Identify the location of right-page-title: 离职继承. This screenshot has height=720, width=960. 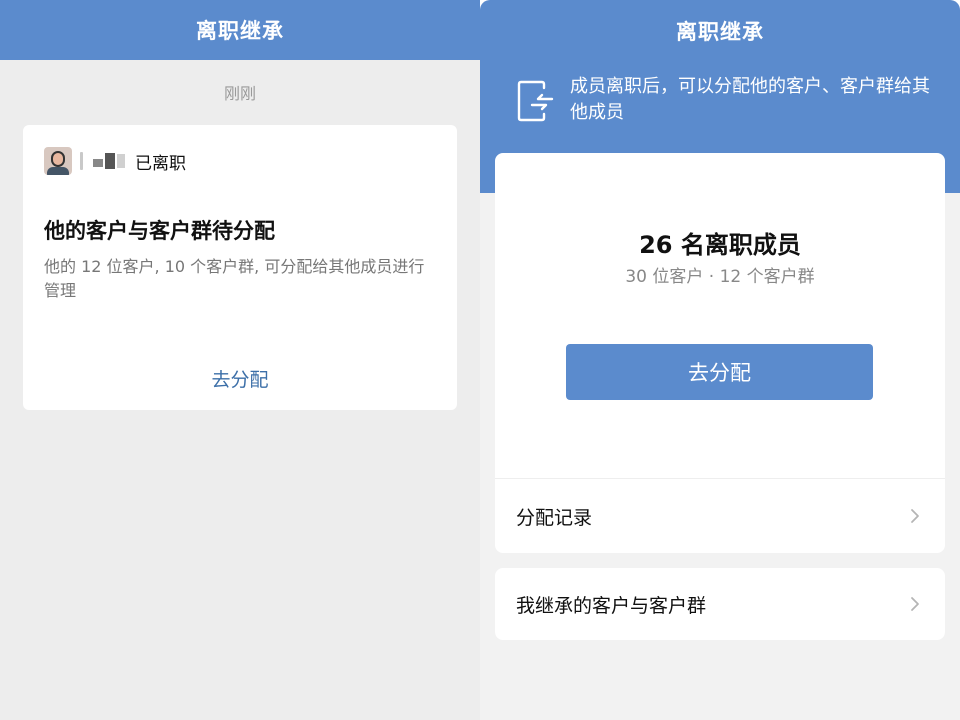
(720, 32).